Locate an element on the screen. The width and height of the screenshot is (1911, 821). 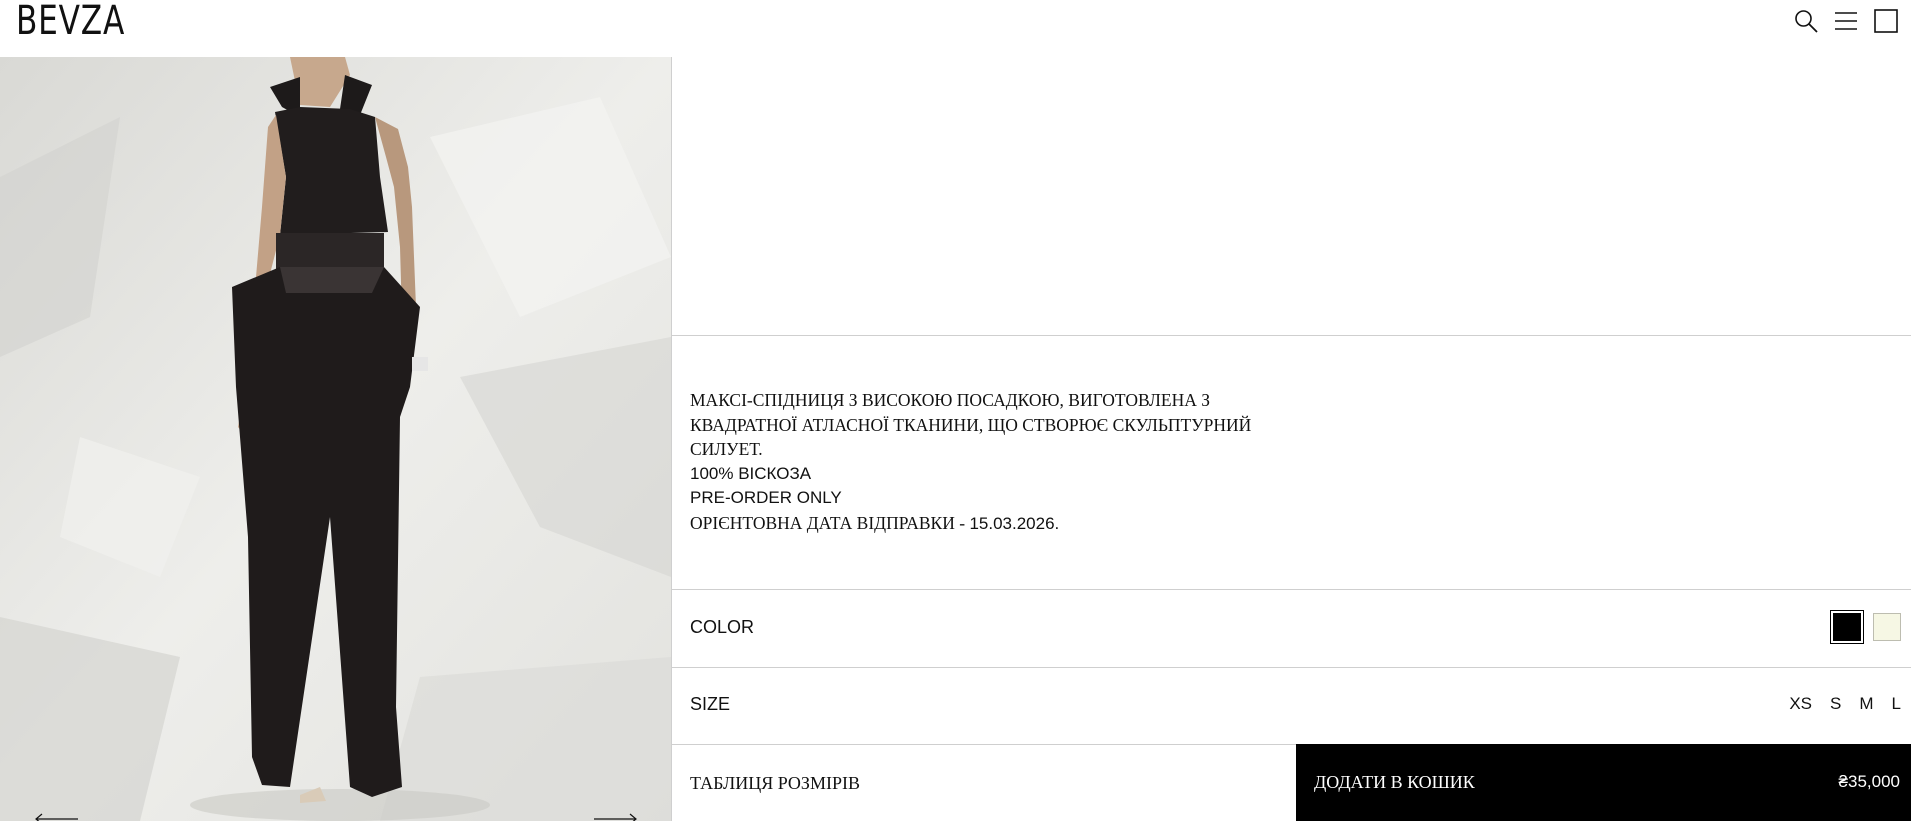
color-swatch-cream is located at coordinates (1887, 627).